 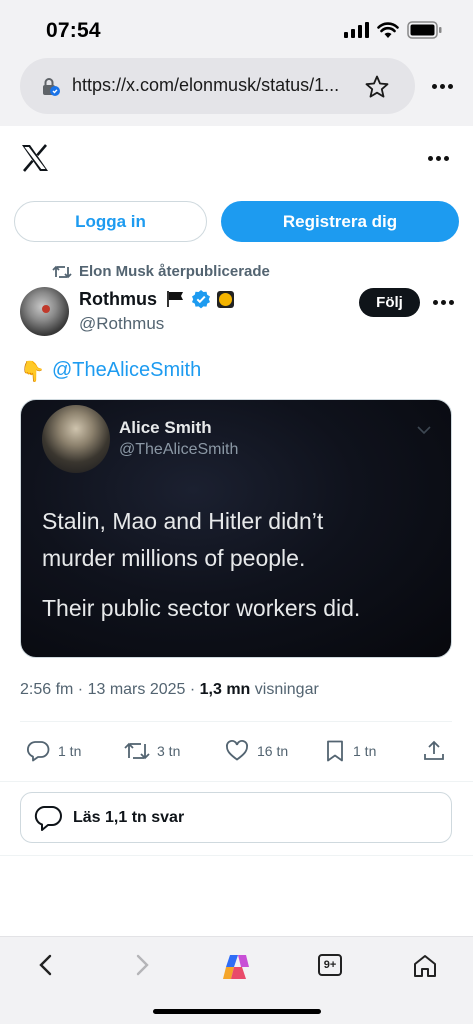 I want to click on signup-button: Registrera dig, so click(x=340, y=221).